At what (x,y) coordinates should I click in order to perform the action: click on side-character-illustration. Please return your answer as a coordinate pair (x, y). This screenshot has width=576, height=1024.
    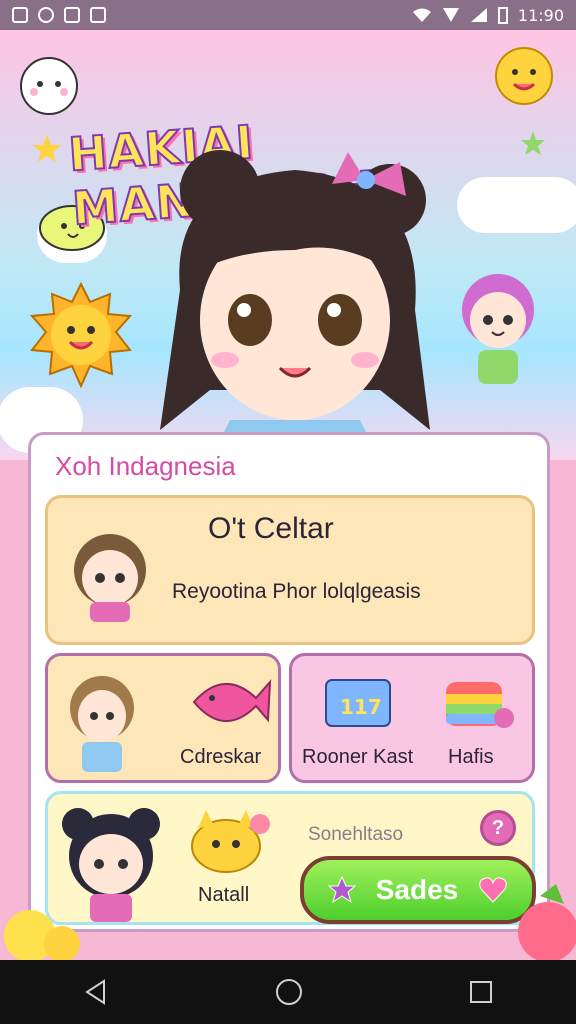
    Looking at the image, I should click on (498, 329).